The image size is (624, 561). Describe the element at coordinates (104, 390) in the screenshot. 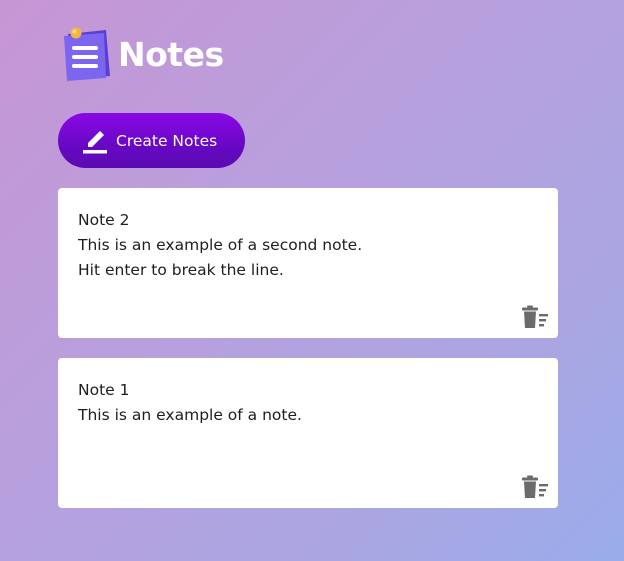

I see `note-text-line: Note 1` at that location.